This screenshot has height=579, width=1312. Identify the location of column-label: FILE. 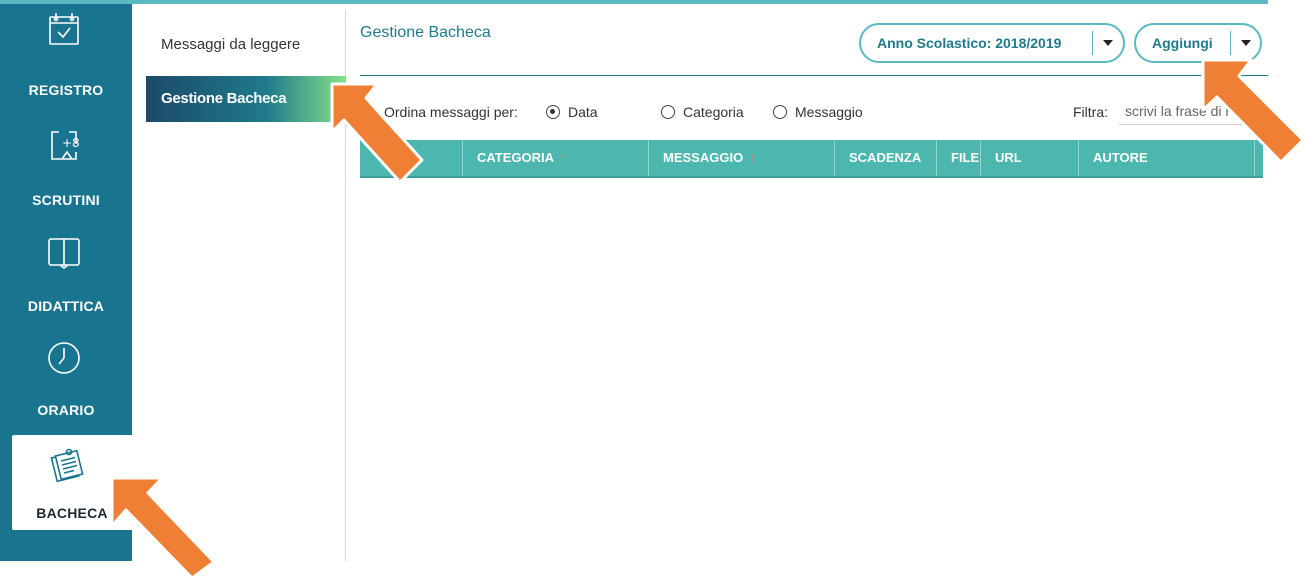
(965, 157).